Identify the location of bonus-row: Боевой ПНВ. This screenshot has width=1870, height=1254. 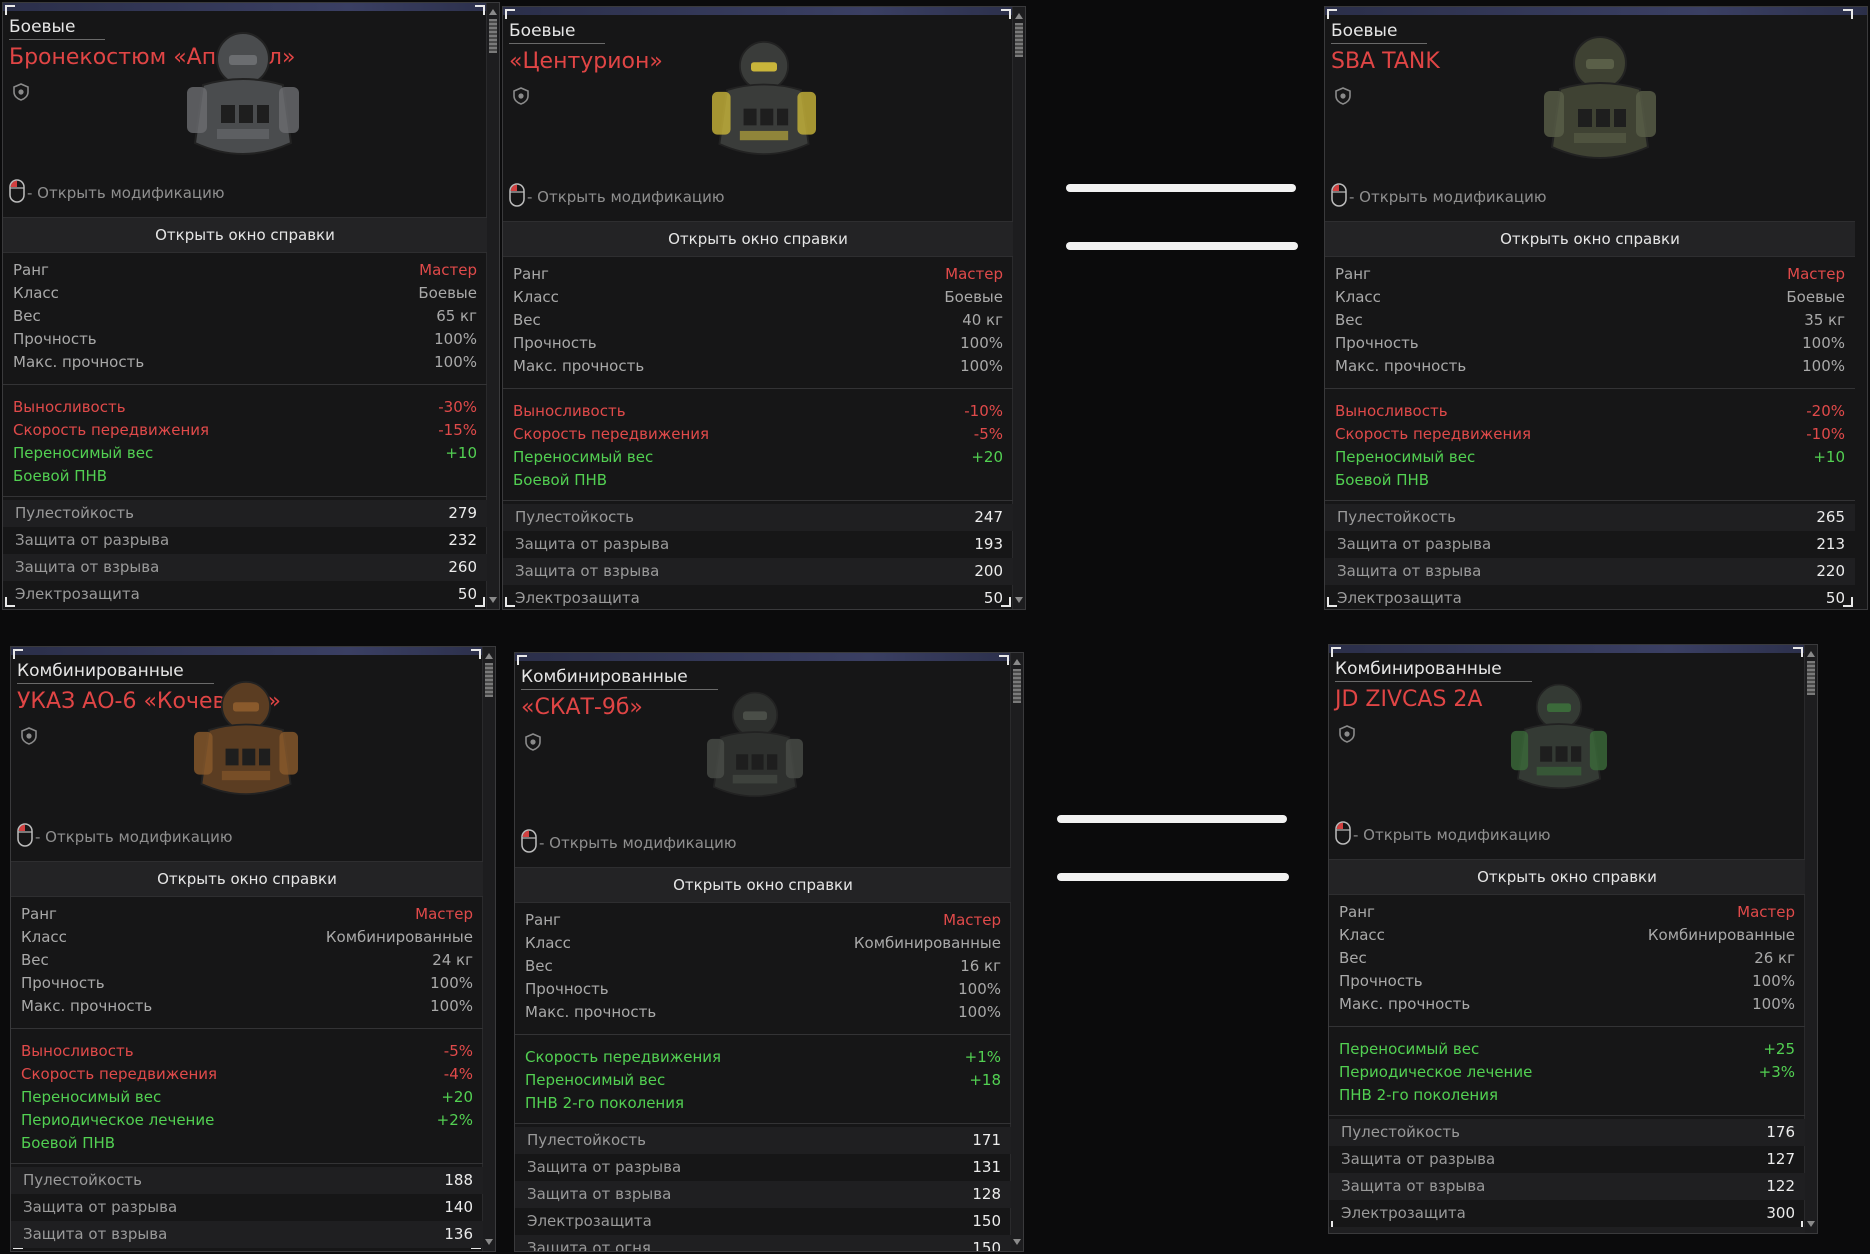
(247, 1143).